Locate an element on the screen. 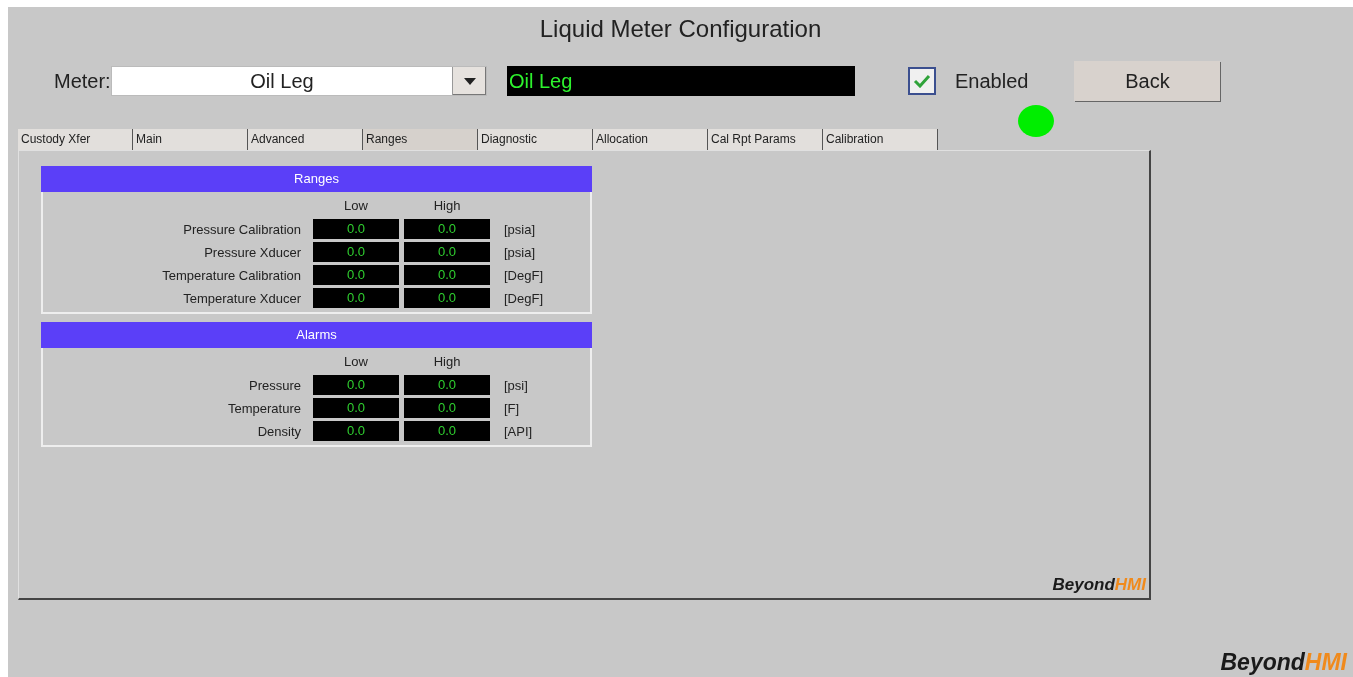  tab: Advanced is located at coordinates (305, 139).